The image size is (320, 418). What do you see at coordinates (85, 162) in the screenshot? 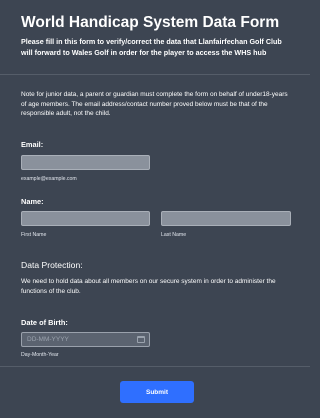
I see `email-field` at bounding box center [85, 162].